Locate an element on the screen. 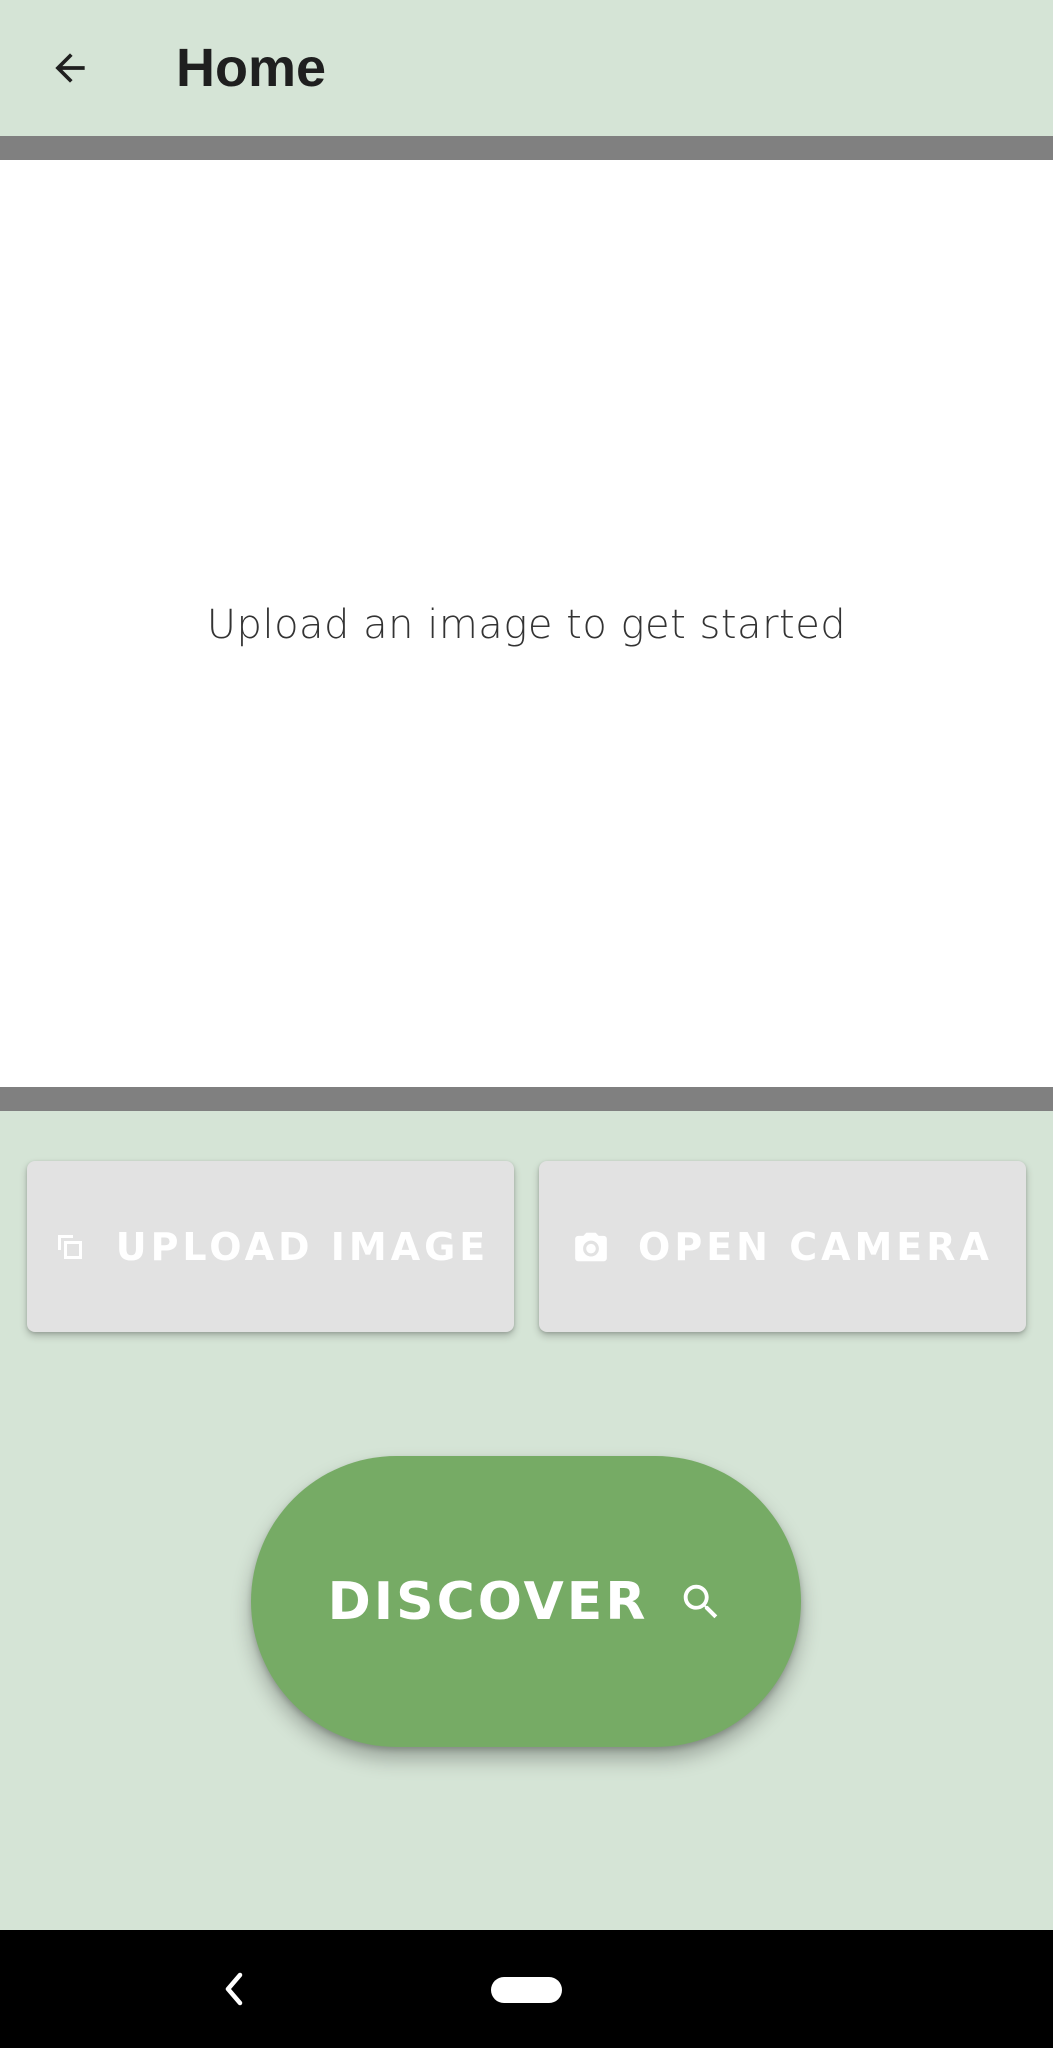  discover-button: DISCOVER is located at coordinates (526, 1601).